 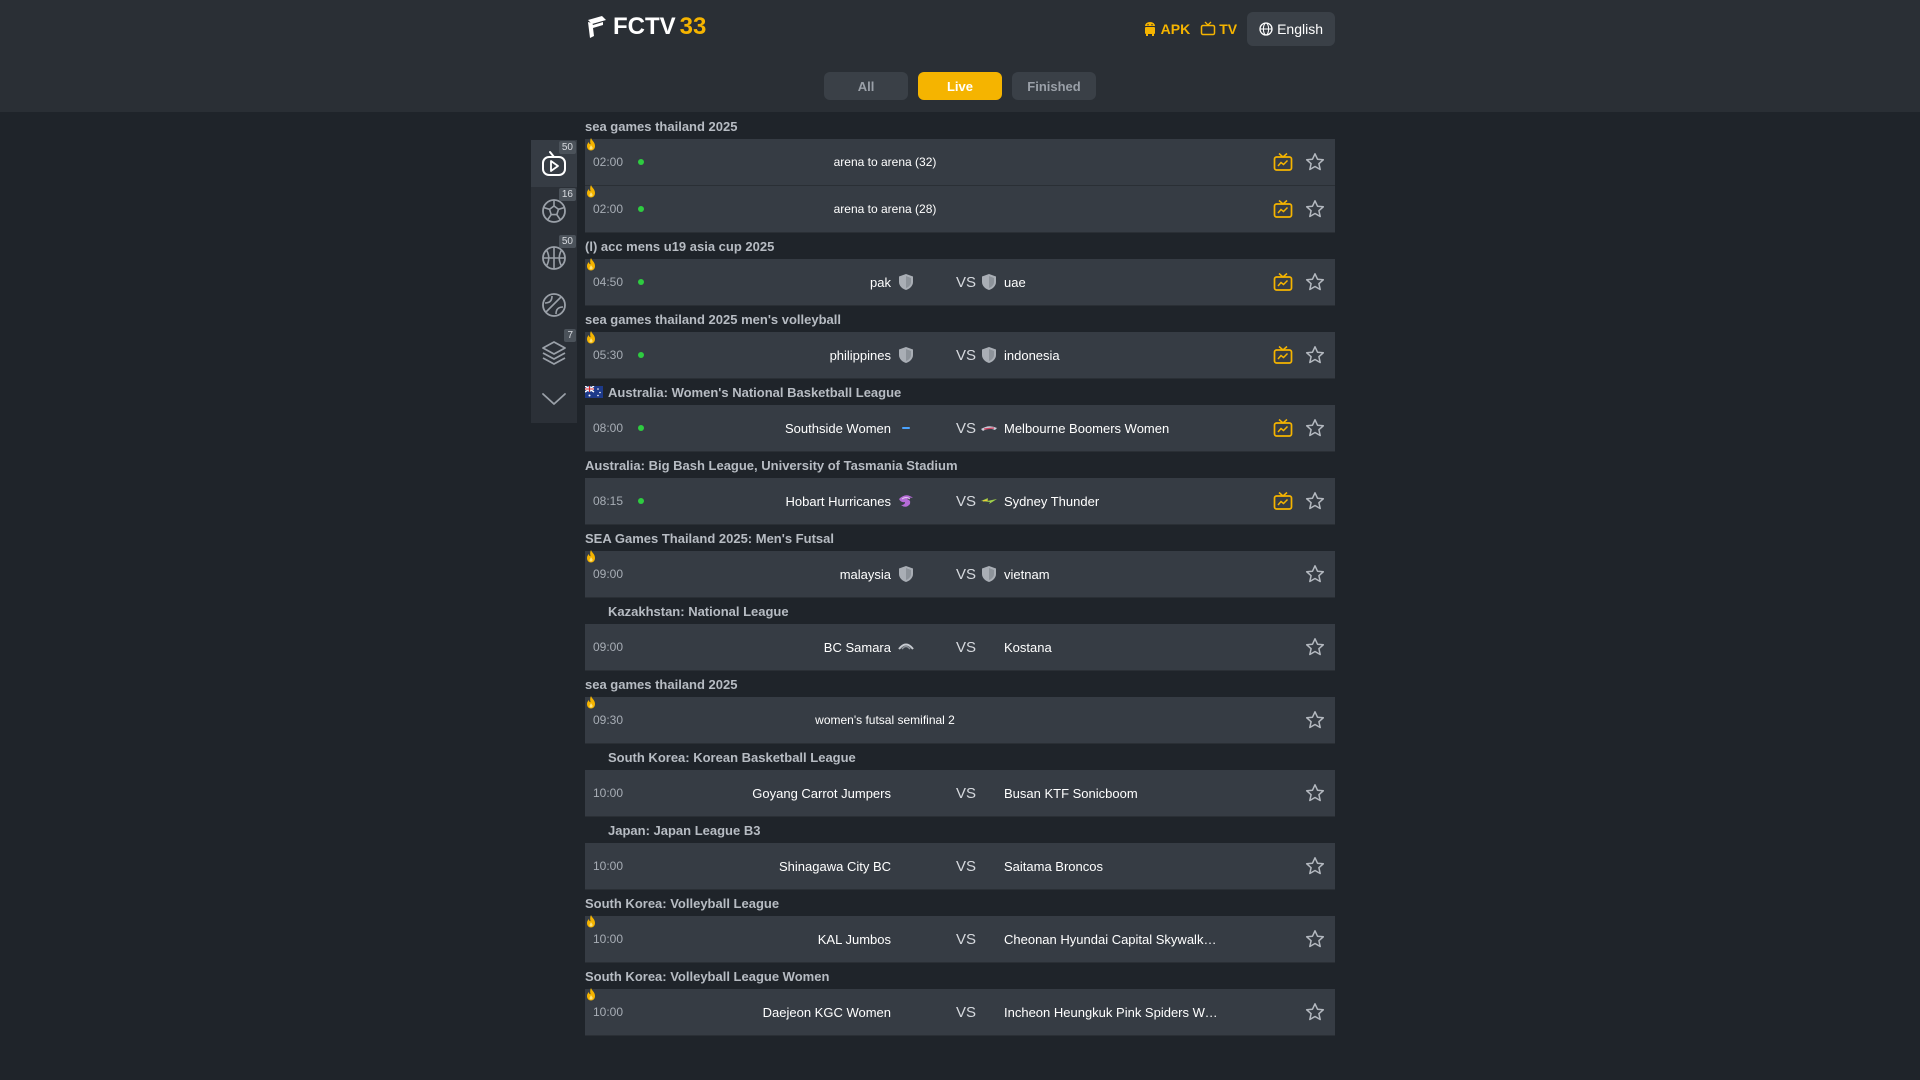 I want to click on sport-sidebar: 50 16 50 7, so click(x=554, y=281).